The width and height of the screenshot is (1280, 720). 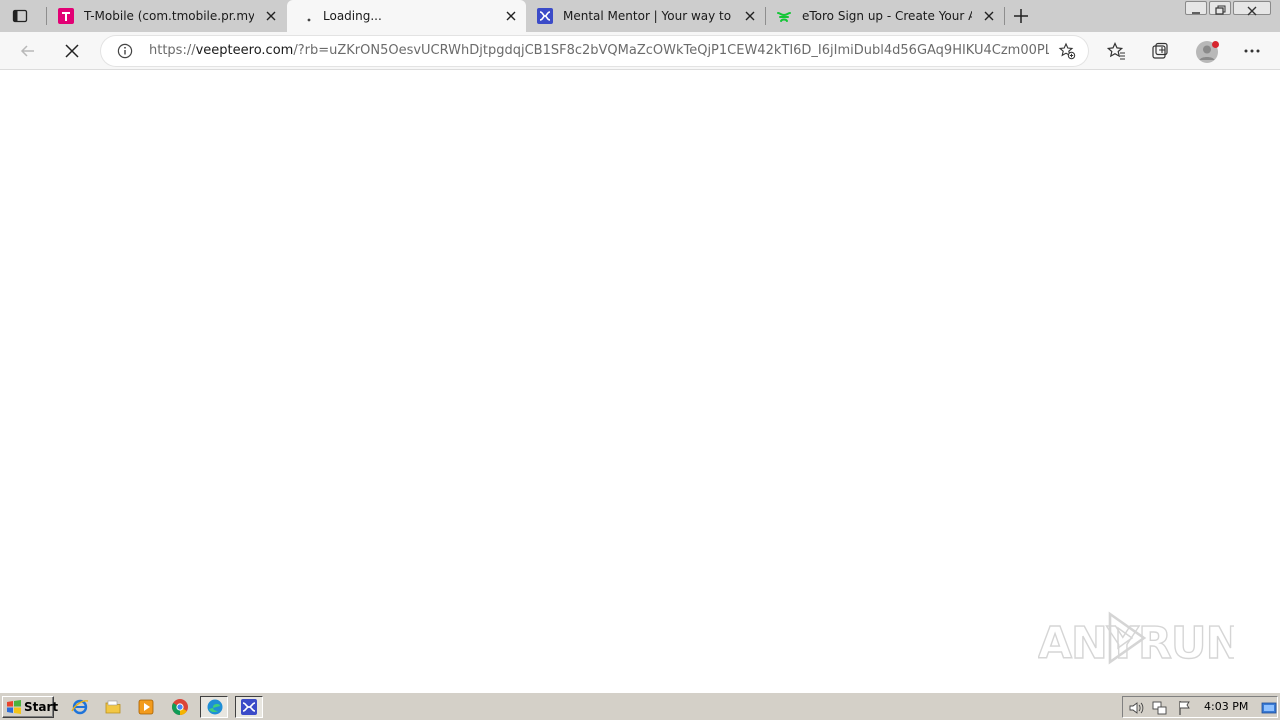 I want to click on mental-mentor-icon, so click(x=545, y=16).